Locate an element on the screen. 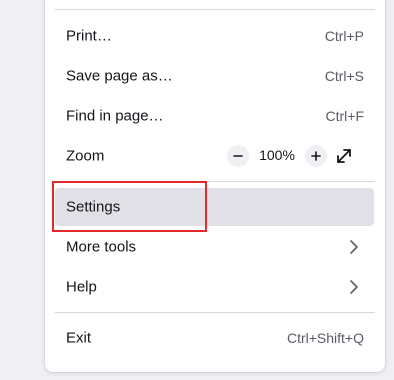 The image size is (394, 380). menu-item-shortcut: Ctrl+F is located at coordinates (345, 116).